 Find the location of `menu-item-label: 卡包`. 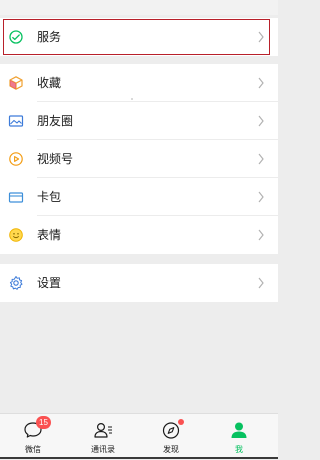

menu-item-label: 卡包 is located at coordinates (49, 197).